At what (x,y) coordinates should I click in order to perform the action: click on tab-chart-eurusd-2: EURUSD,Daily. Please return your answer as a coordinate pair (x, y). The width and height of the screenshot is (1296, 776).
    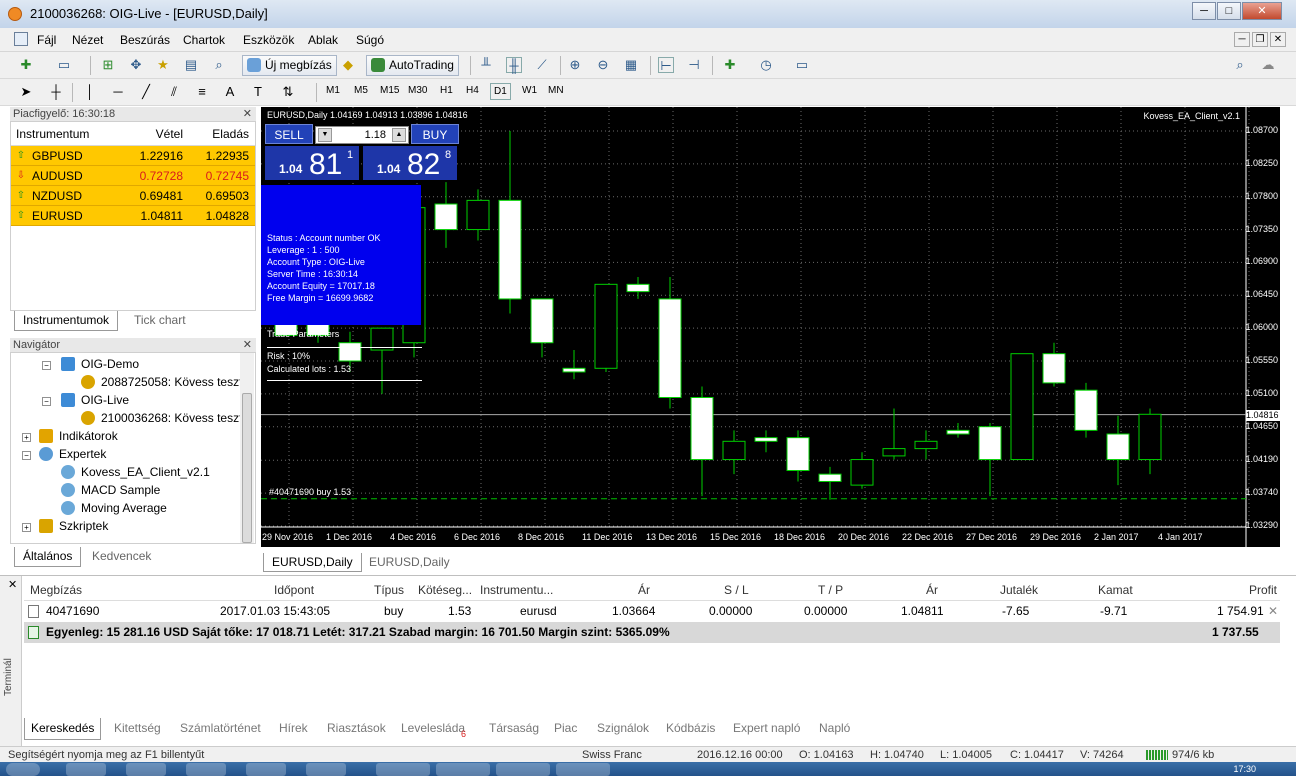
    Looking at the image, I should click on (409, 562).